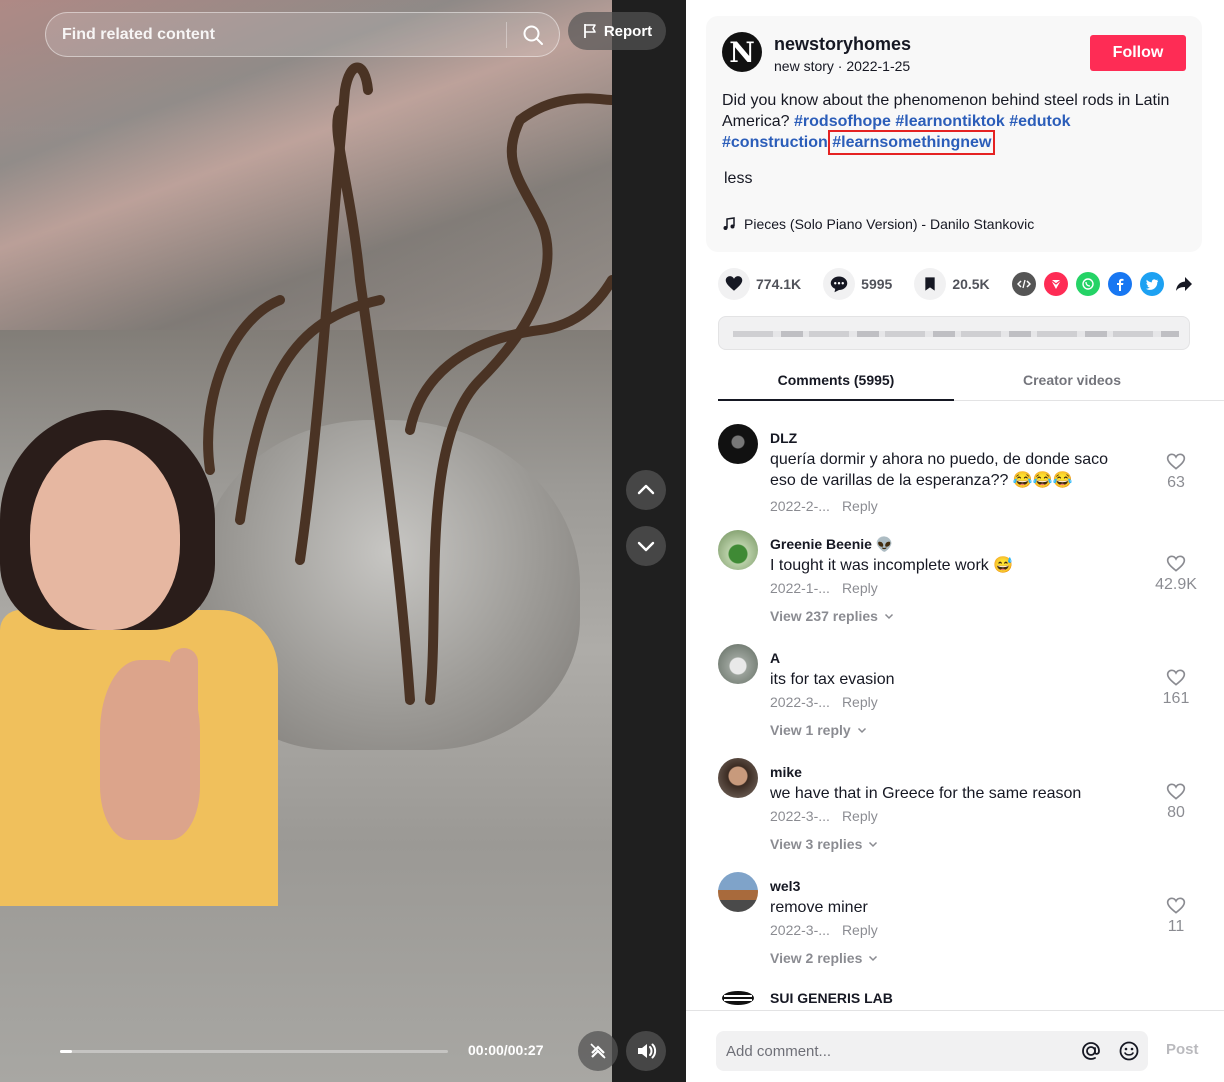  I want to click on emoji-icon, so click(1129, 1051).